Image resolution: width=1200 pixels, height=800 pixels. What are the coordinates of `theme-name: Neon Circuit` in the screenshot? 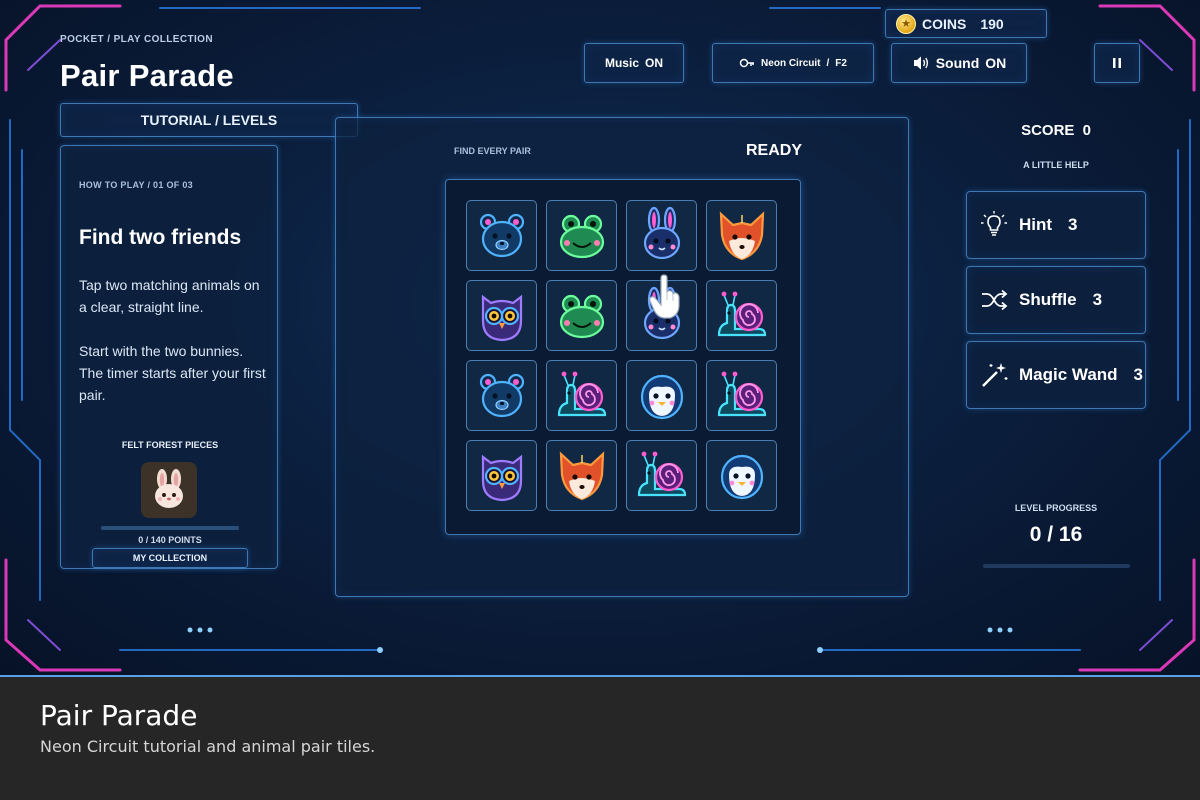 It's located at (791, 63).